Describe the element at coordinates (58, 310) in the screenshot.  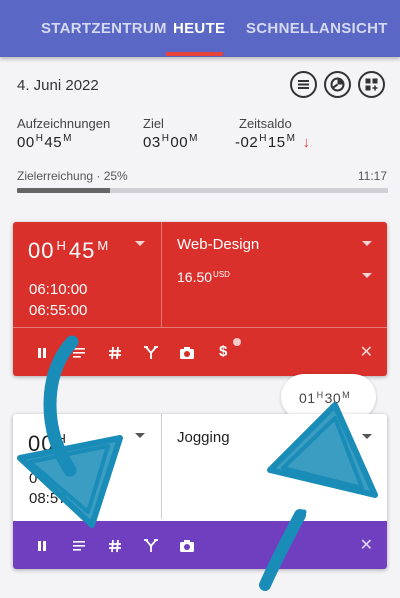
I see `entry-end-time: 06:55:00` at that location.